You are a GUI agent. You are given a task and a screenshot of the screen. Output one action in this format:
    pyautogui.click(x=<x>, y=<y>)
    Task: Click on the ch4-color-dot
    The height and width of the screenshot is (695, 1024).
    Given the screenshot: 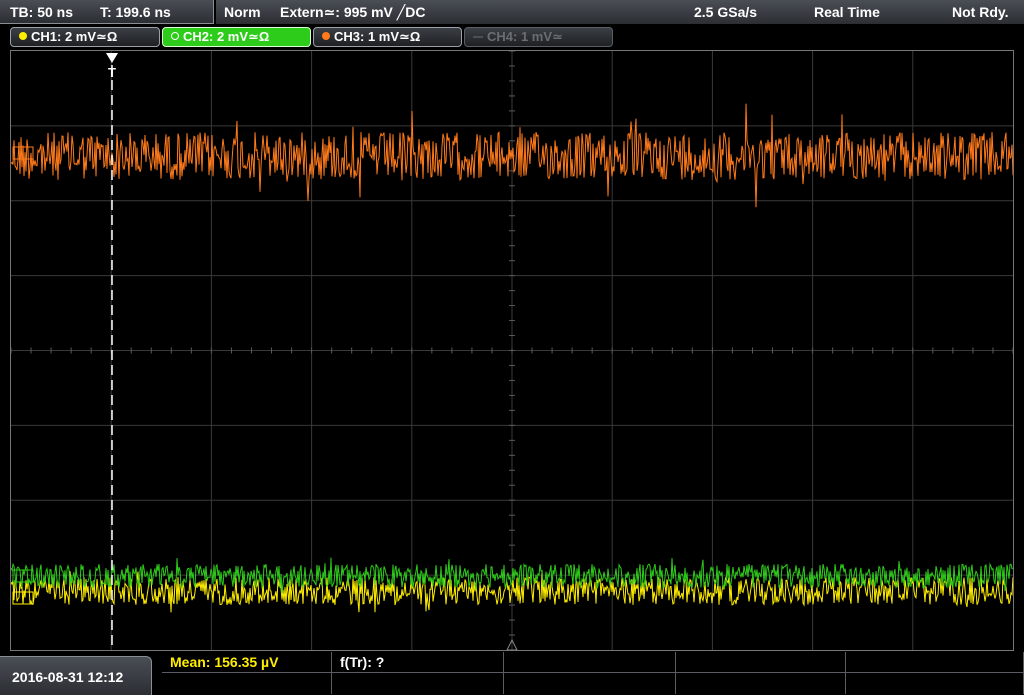 What is the action you would take?
    pyautogui.click(x=478, y=37)
    